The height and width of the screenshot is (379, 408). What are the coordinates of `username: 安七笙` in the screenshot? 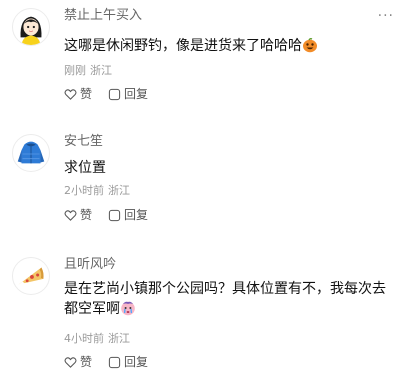 It's located at (83, 142).